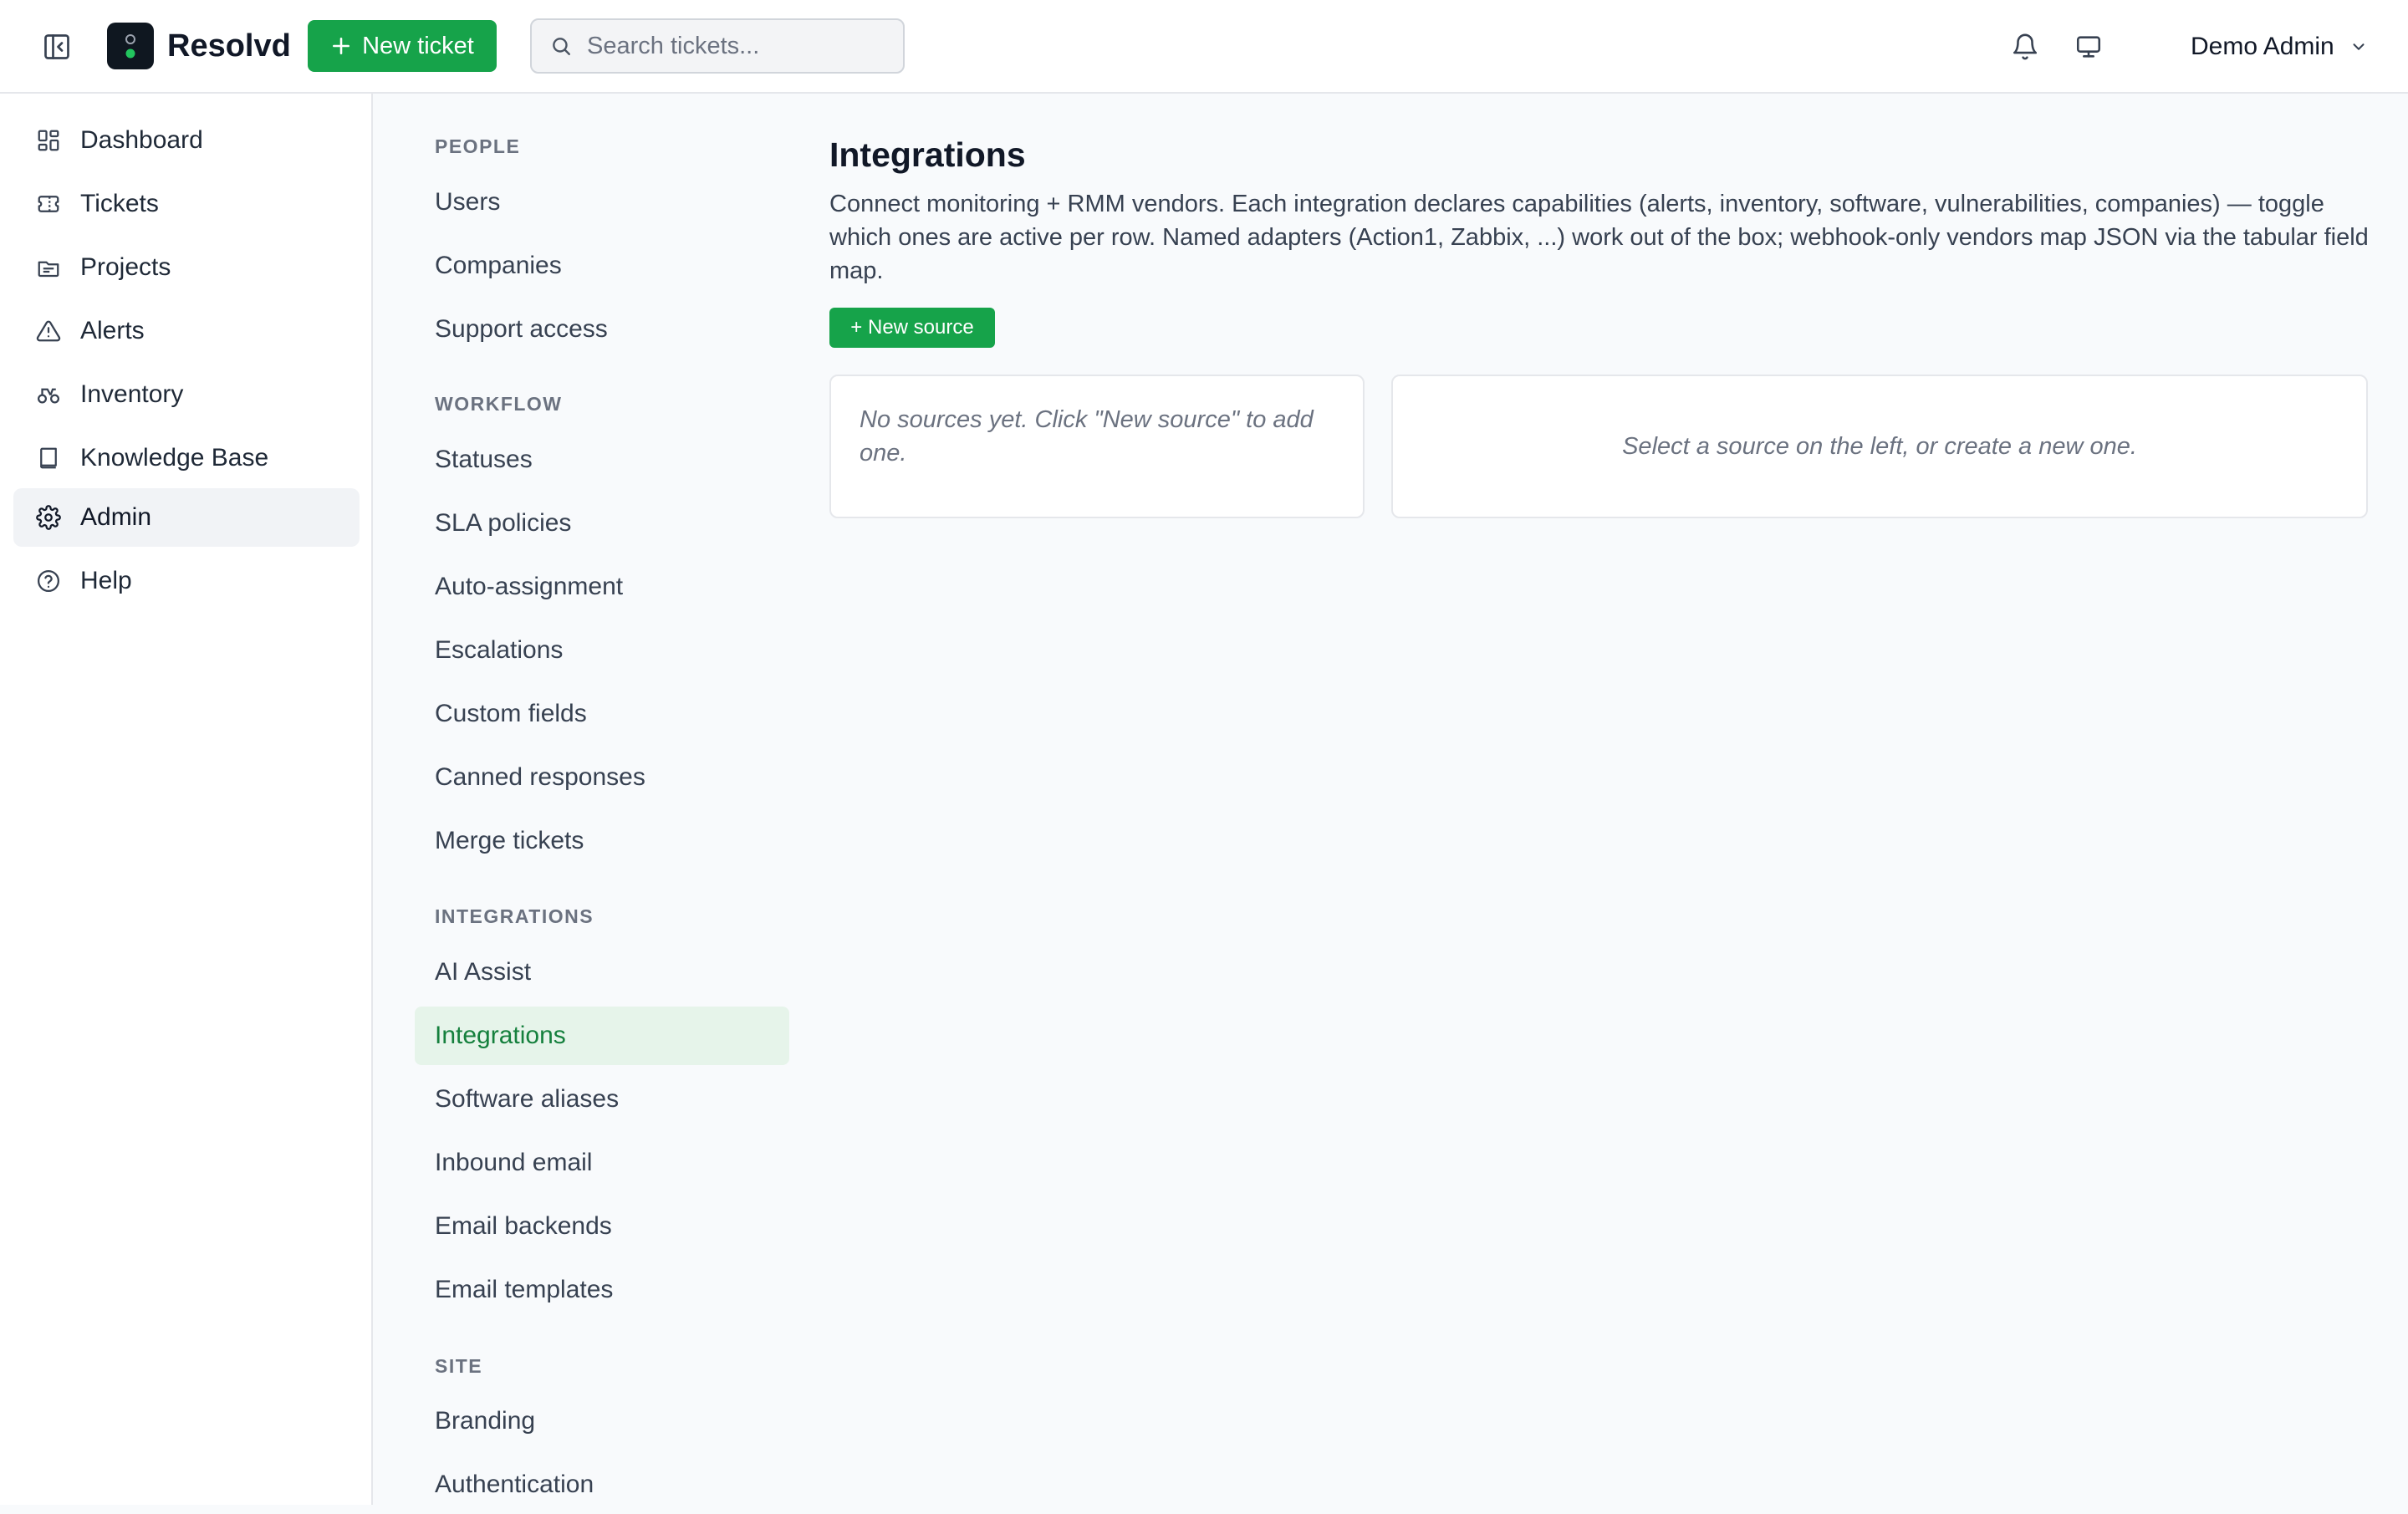  I want to click on admin-nav-item-inbound-email: Inbound email, so click(602, 1163).